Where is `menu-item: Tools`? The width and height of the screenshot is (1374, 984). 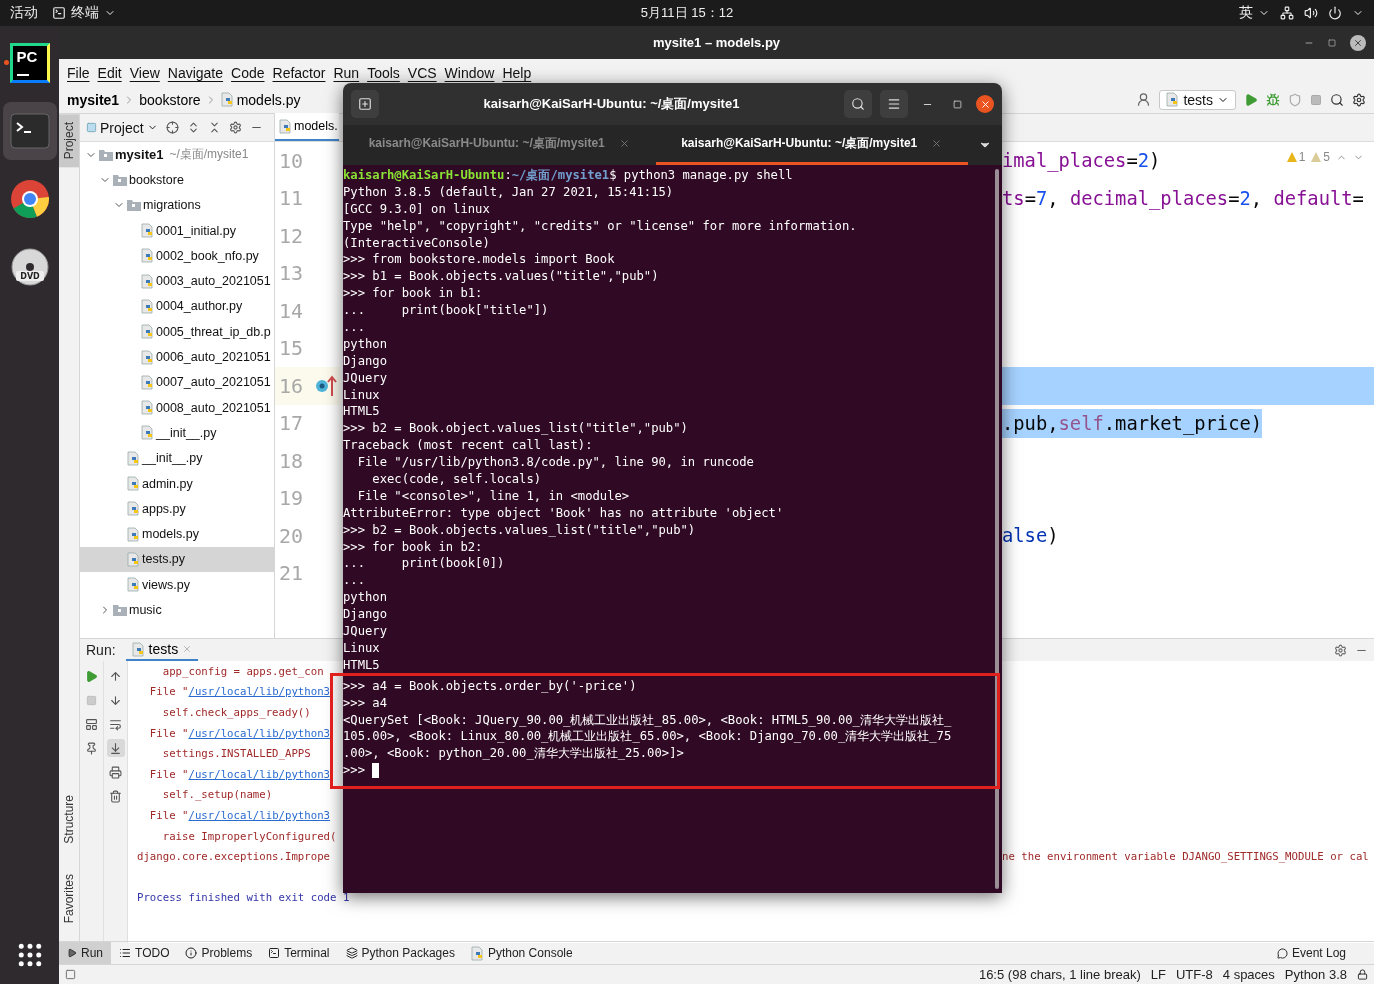 menu-item: Tools is located at coordinates (383, 72).